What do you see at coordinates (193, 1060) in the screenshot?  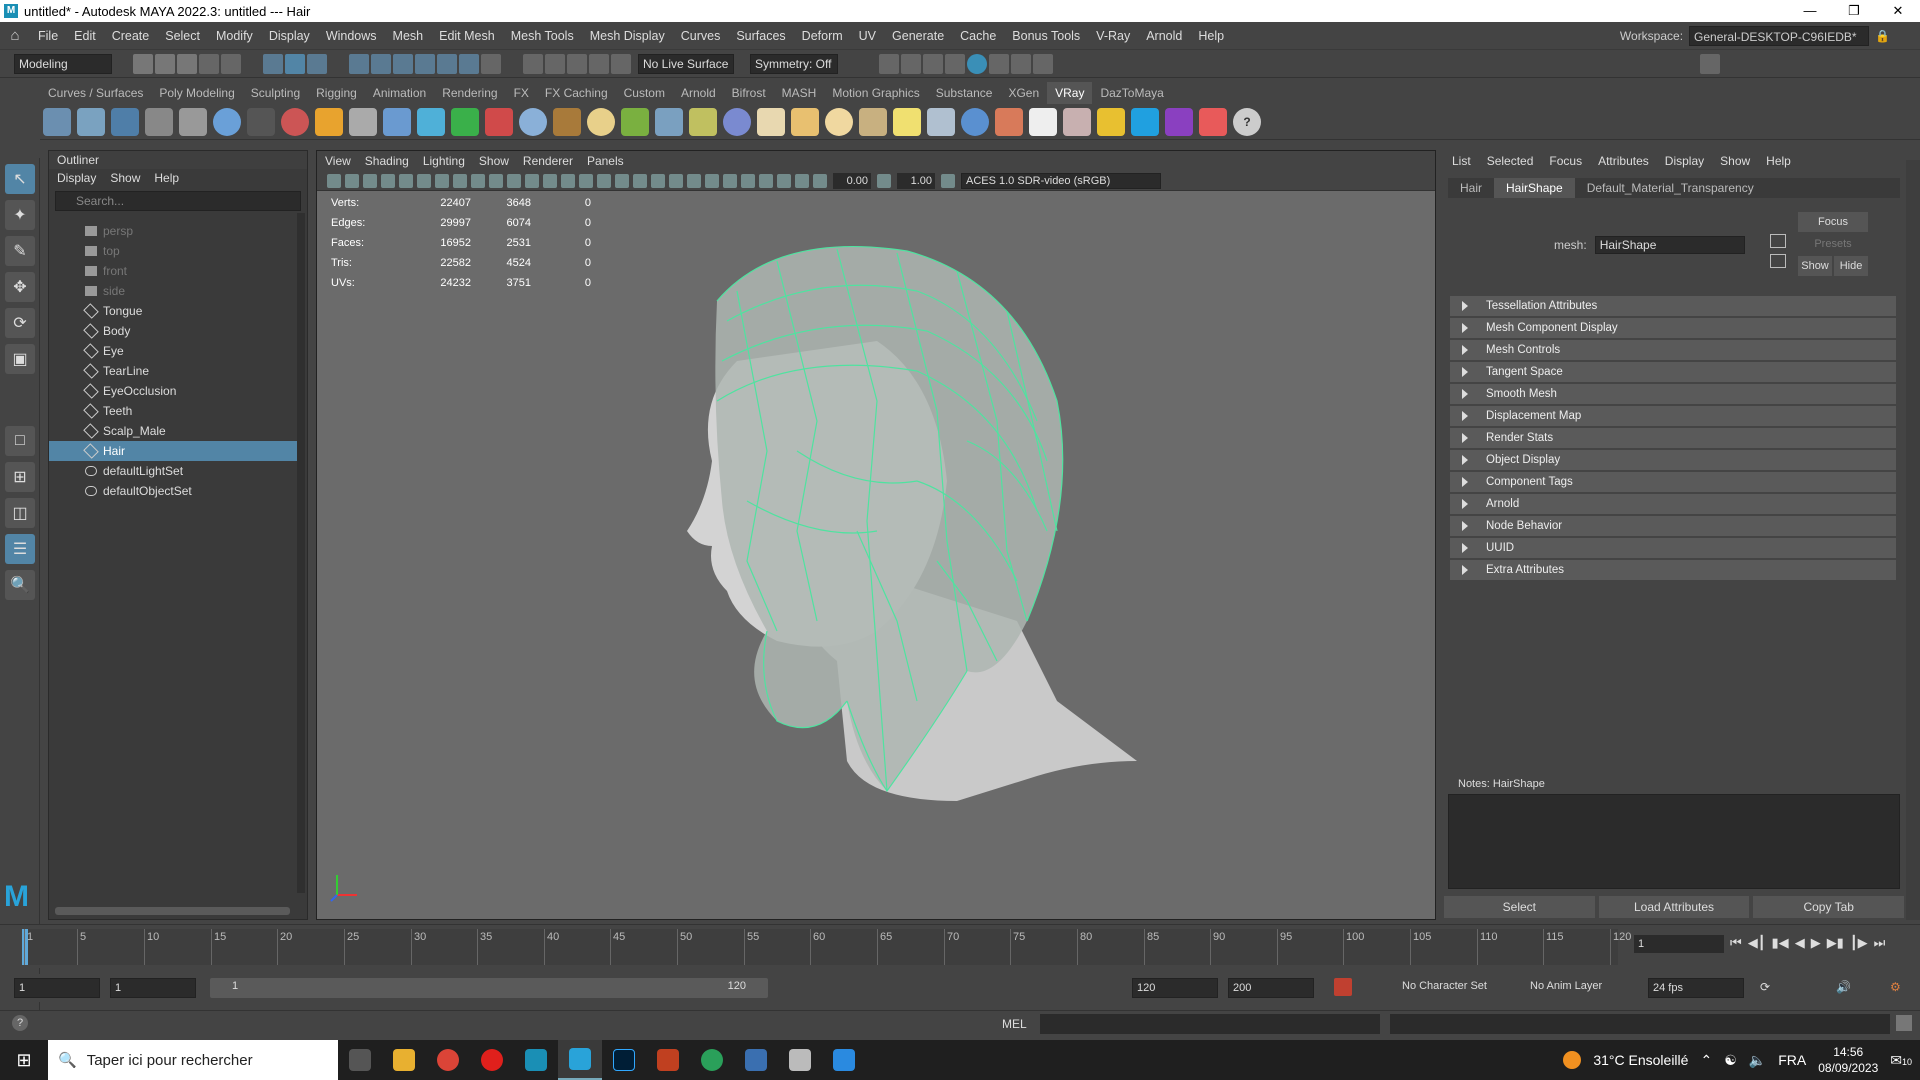 I see `taskbar-search-input: 🔍 Taper ici pour rechercher` at bounding box center [193, 1060].